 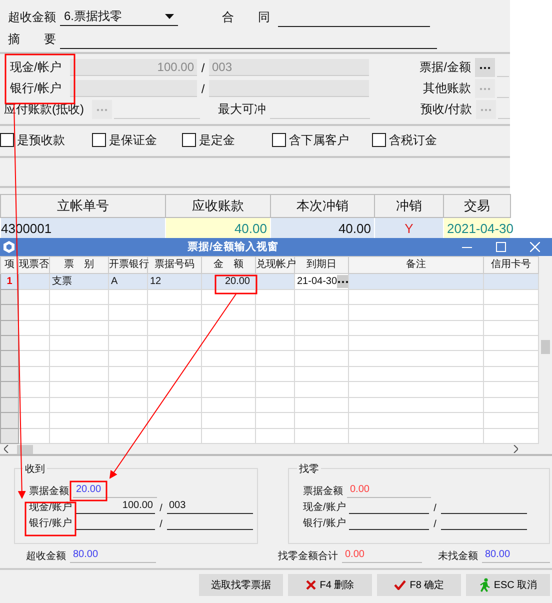 What do you see at coordinates (79, 265) in the screenshot?
I see `column-header: 票 别` at bounding box center [79, 265].